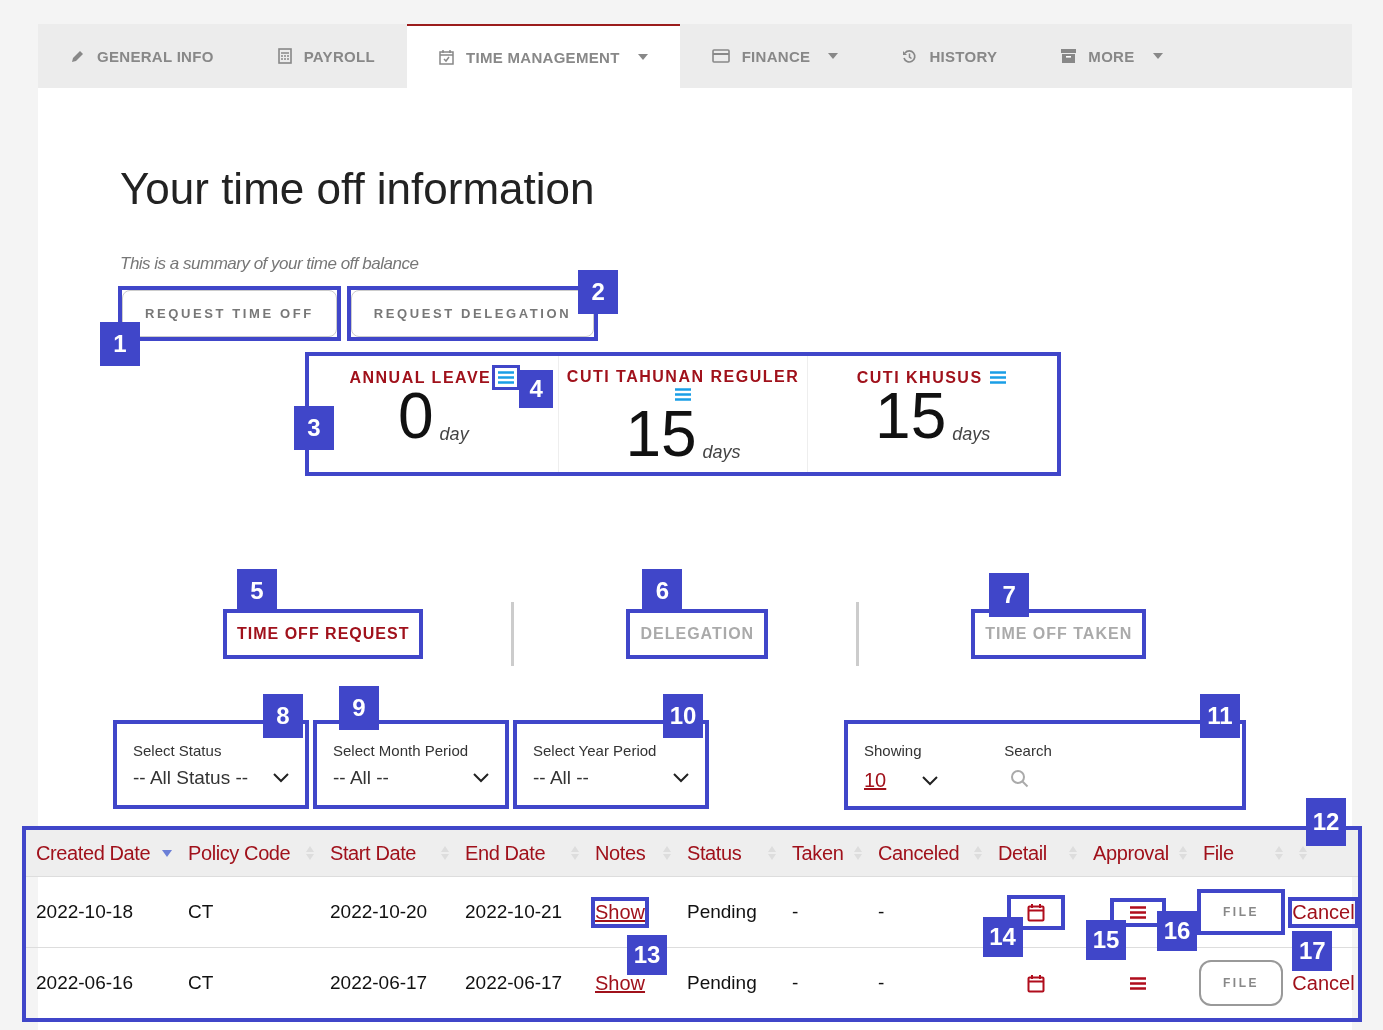 The width and height of the screenshot is (1383, 1030). What do you see at coordinates (270, 264) in the screenshot?
I see `page-subtitle: This is a summary of your time off balance` at bounding box center [270, 264].